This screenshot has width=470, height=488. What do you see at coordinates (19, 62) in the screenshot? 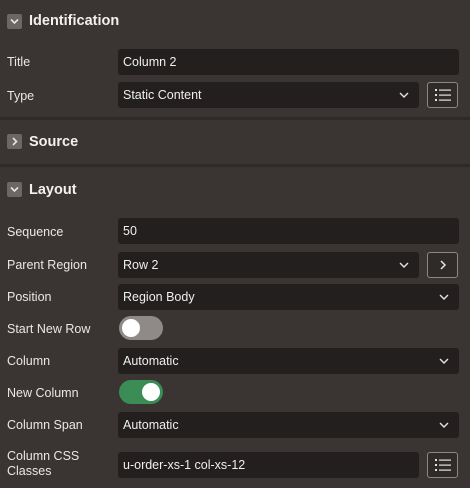
I see `title-label: Title` at bounding box center [19, 62].